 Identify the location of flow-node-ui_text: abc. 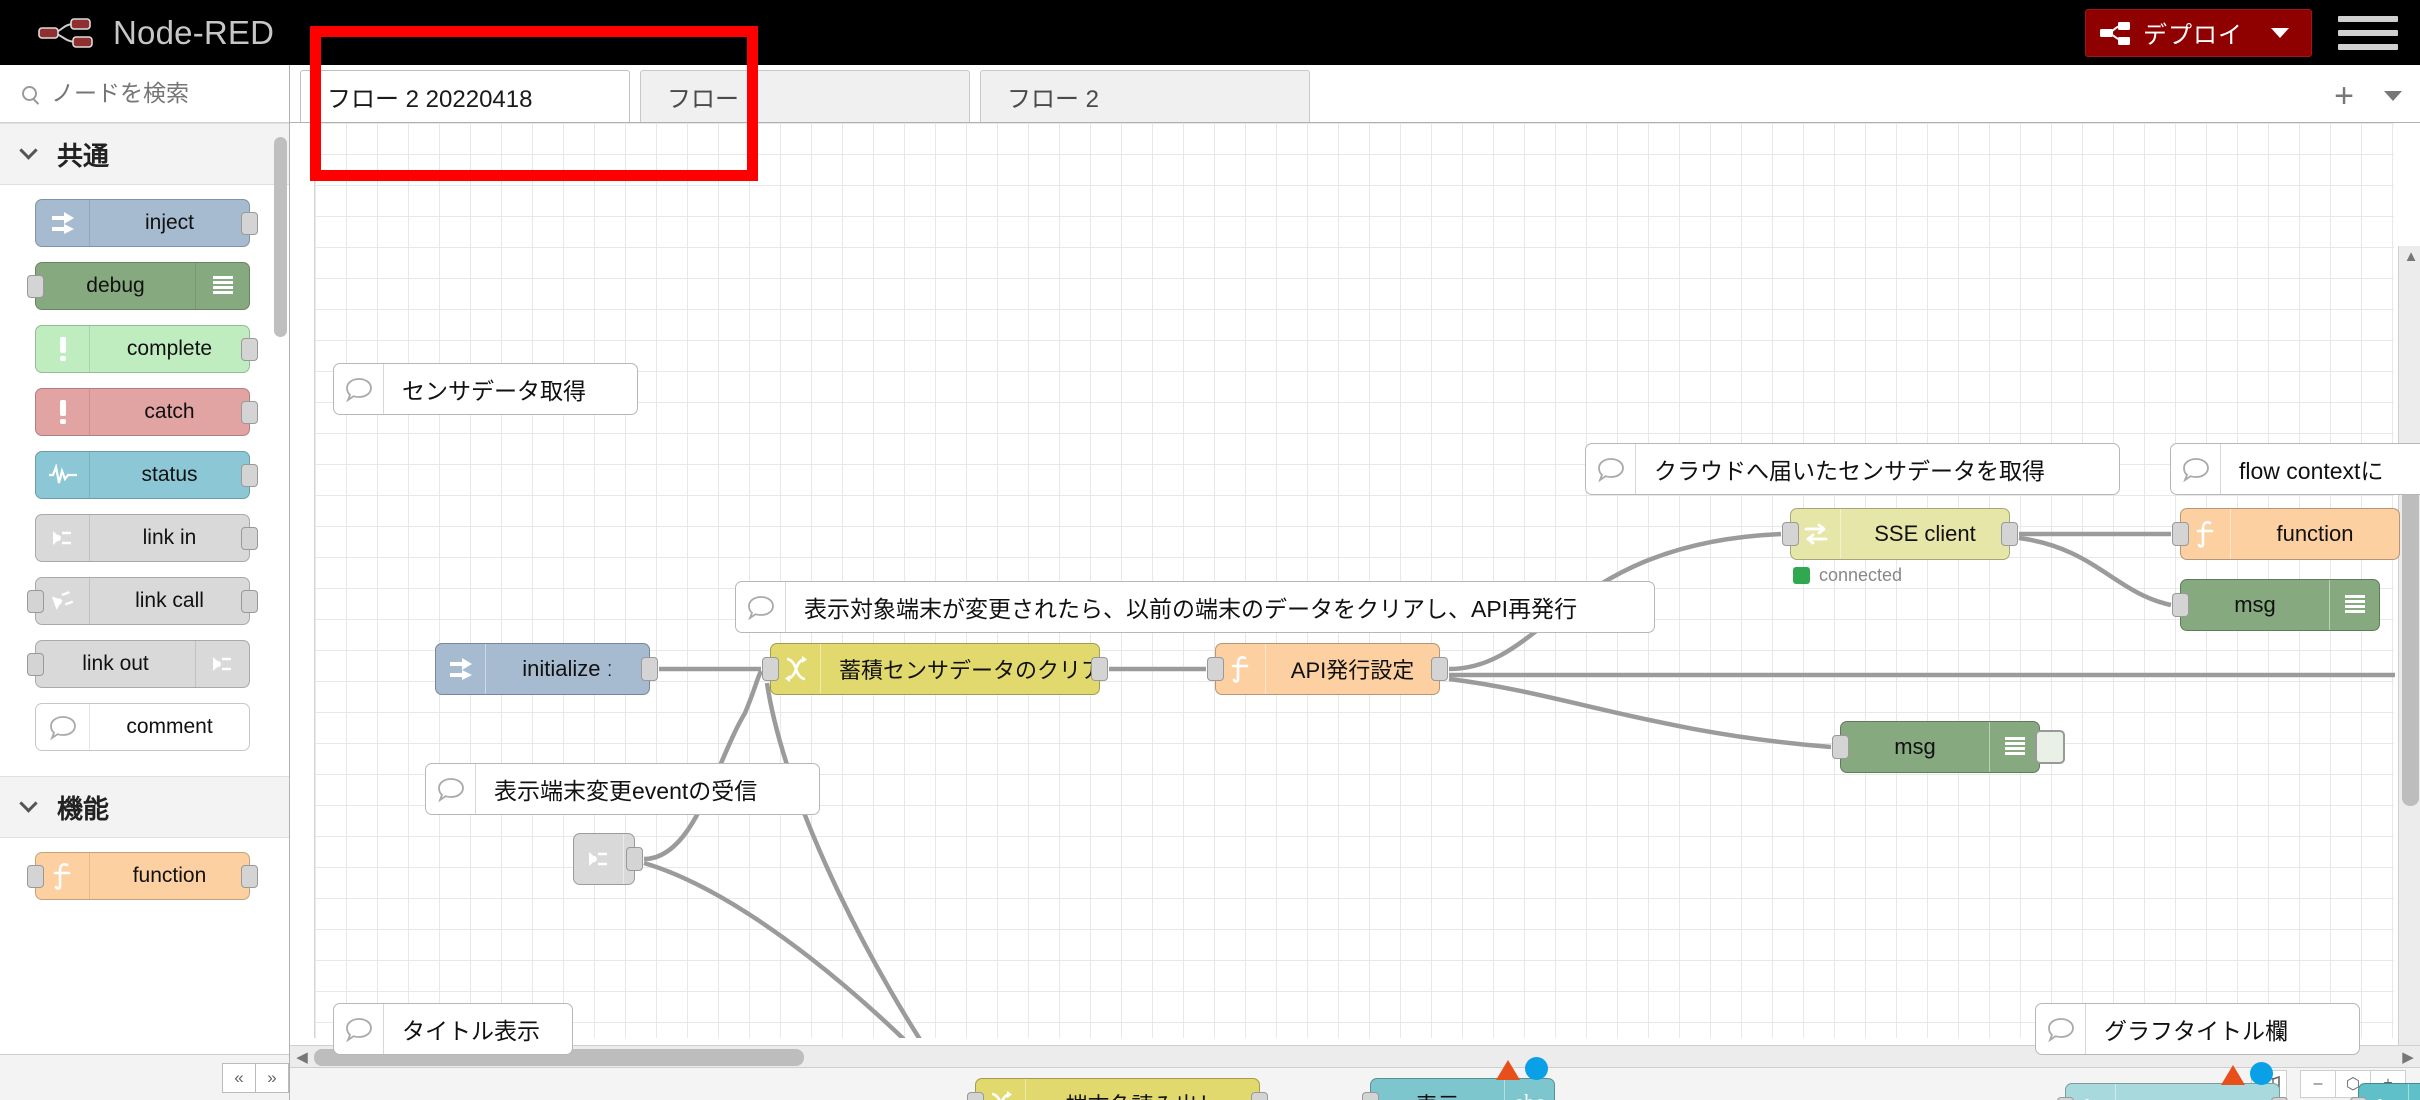
(2385, 1091).